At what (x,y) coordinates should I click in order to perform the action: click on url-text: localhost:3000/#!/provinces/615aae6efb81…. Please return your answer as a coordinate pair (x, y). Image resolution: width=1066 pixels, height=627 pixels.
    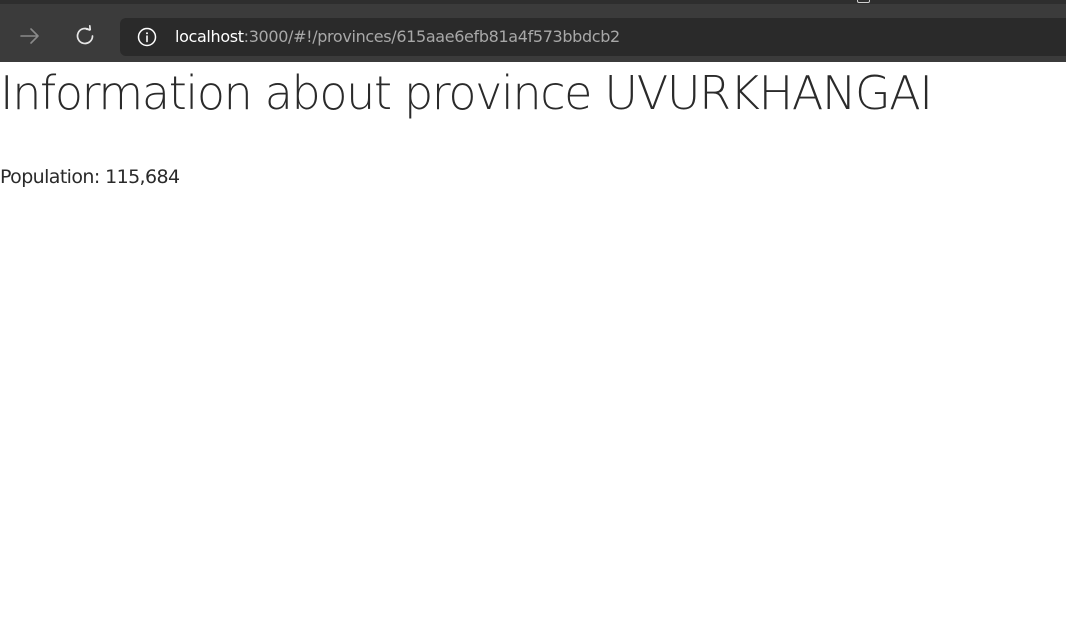
    Looking at the image, I should click on (397, 37).